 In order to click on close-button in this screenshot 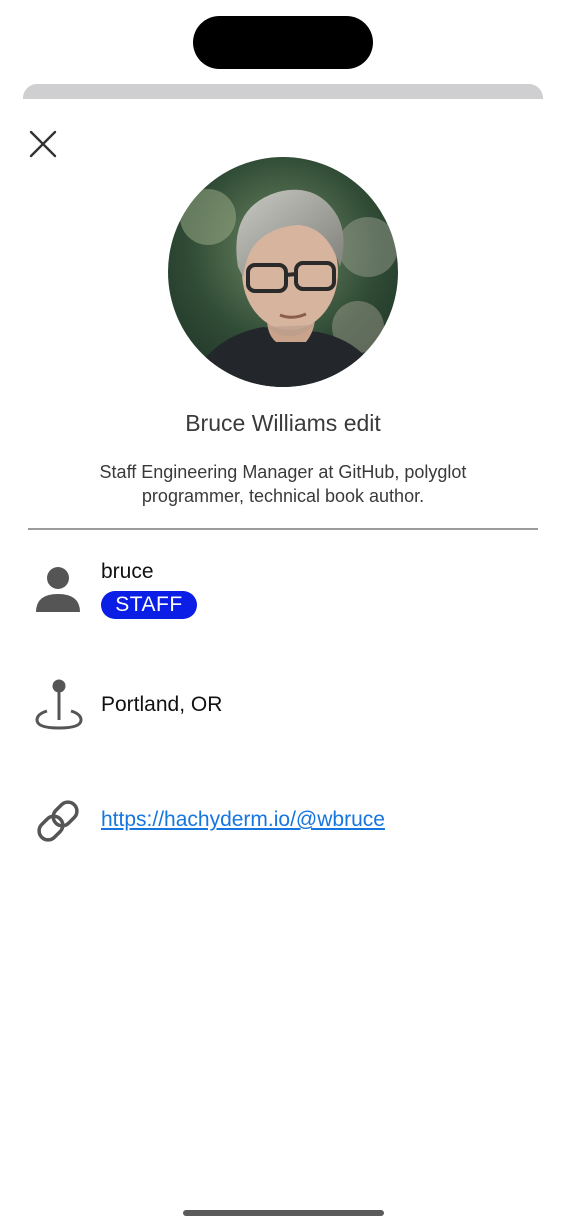, I will do `click(43, 144)`.